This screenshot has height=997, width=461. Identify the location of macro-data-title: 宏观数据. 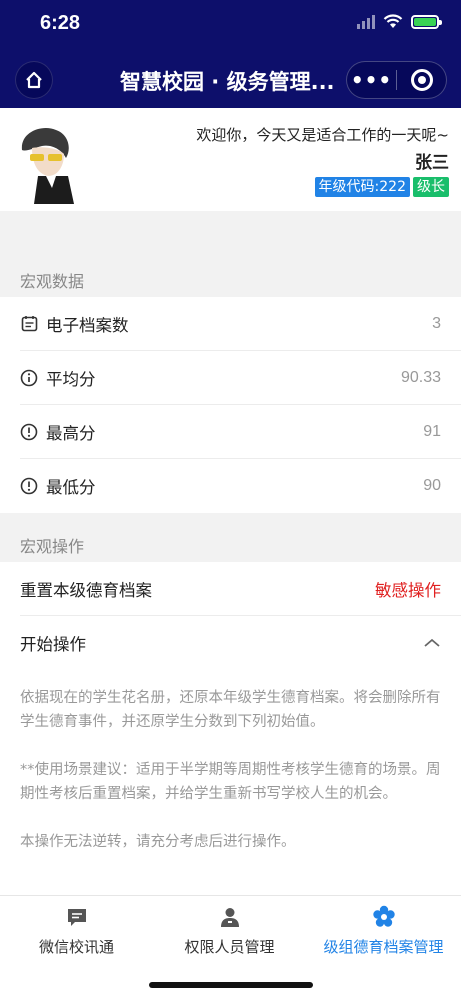
(52, 281).